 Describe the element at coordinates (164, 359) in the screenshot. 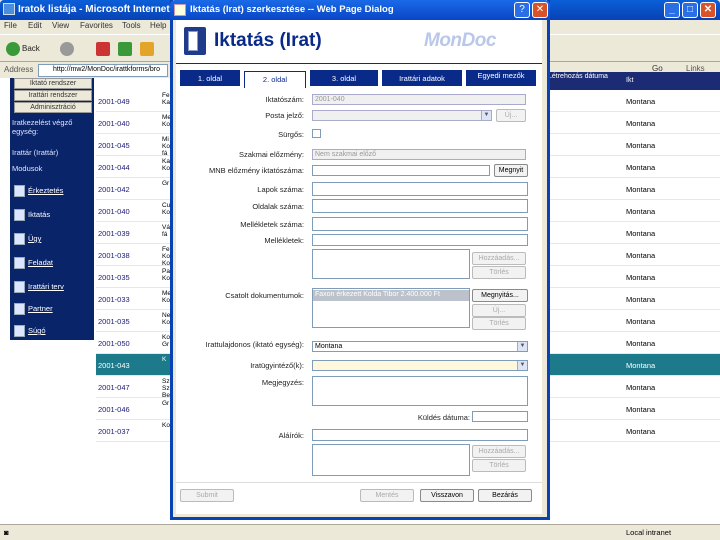

I see `row-subject: K` at that location.